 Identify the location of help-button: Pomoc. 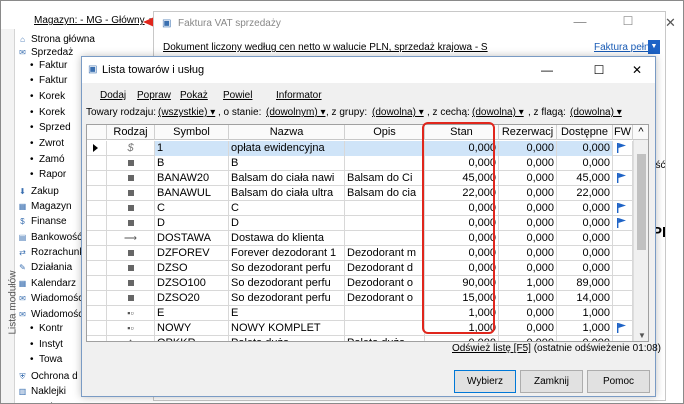
(618, 381).